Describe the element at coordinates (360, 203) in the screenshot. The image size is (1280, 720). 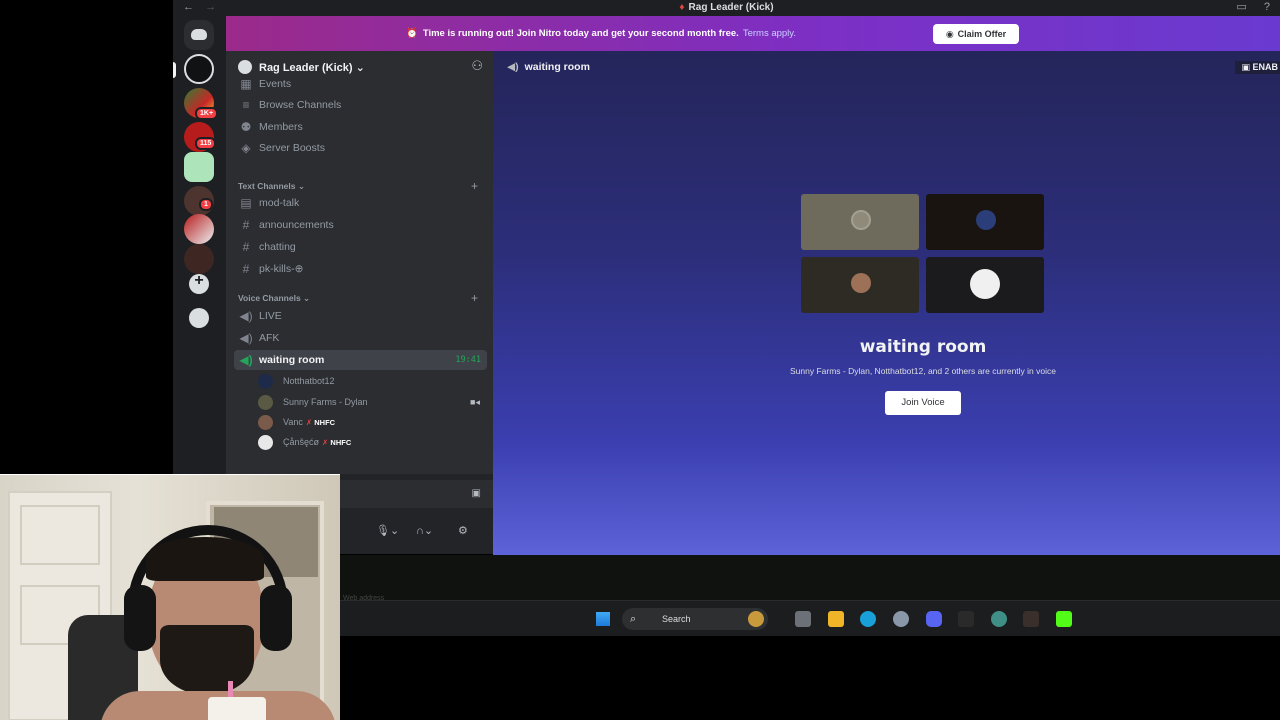
I see `channel-mod-talk: ▤ mod-talk` at that location.